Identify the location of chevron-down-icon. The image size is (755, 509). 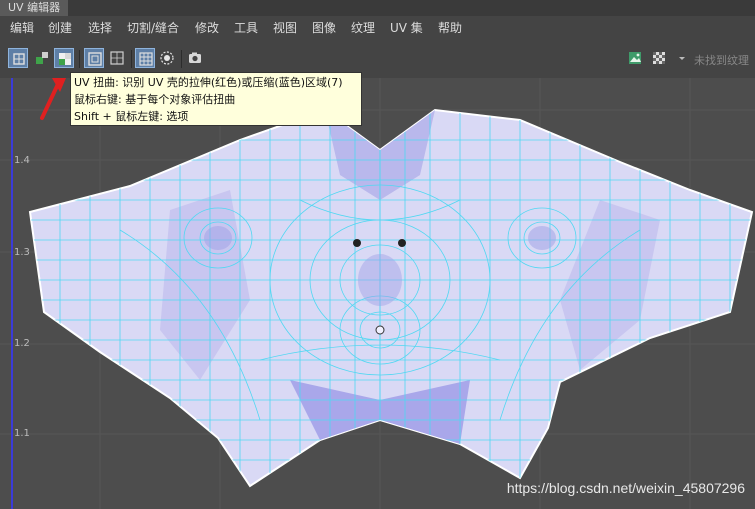
(682, 58).